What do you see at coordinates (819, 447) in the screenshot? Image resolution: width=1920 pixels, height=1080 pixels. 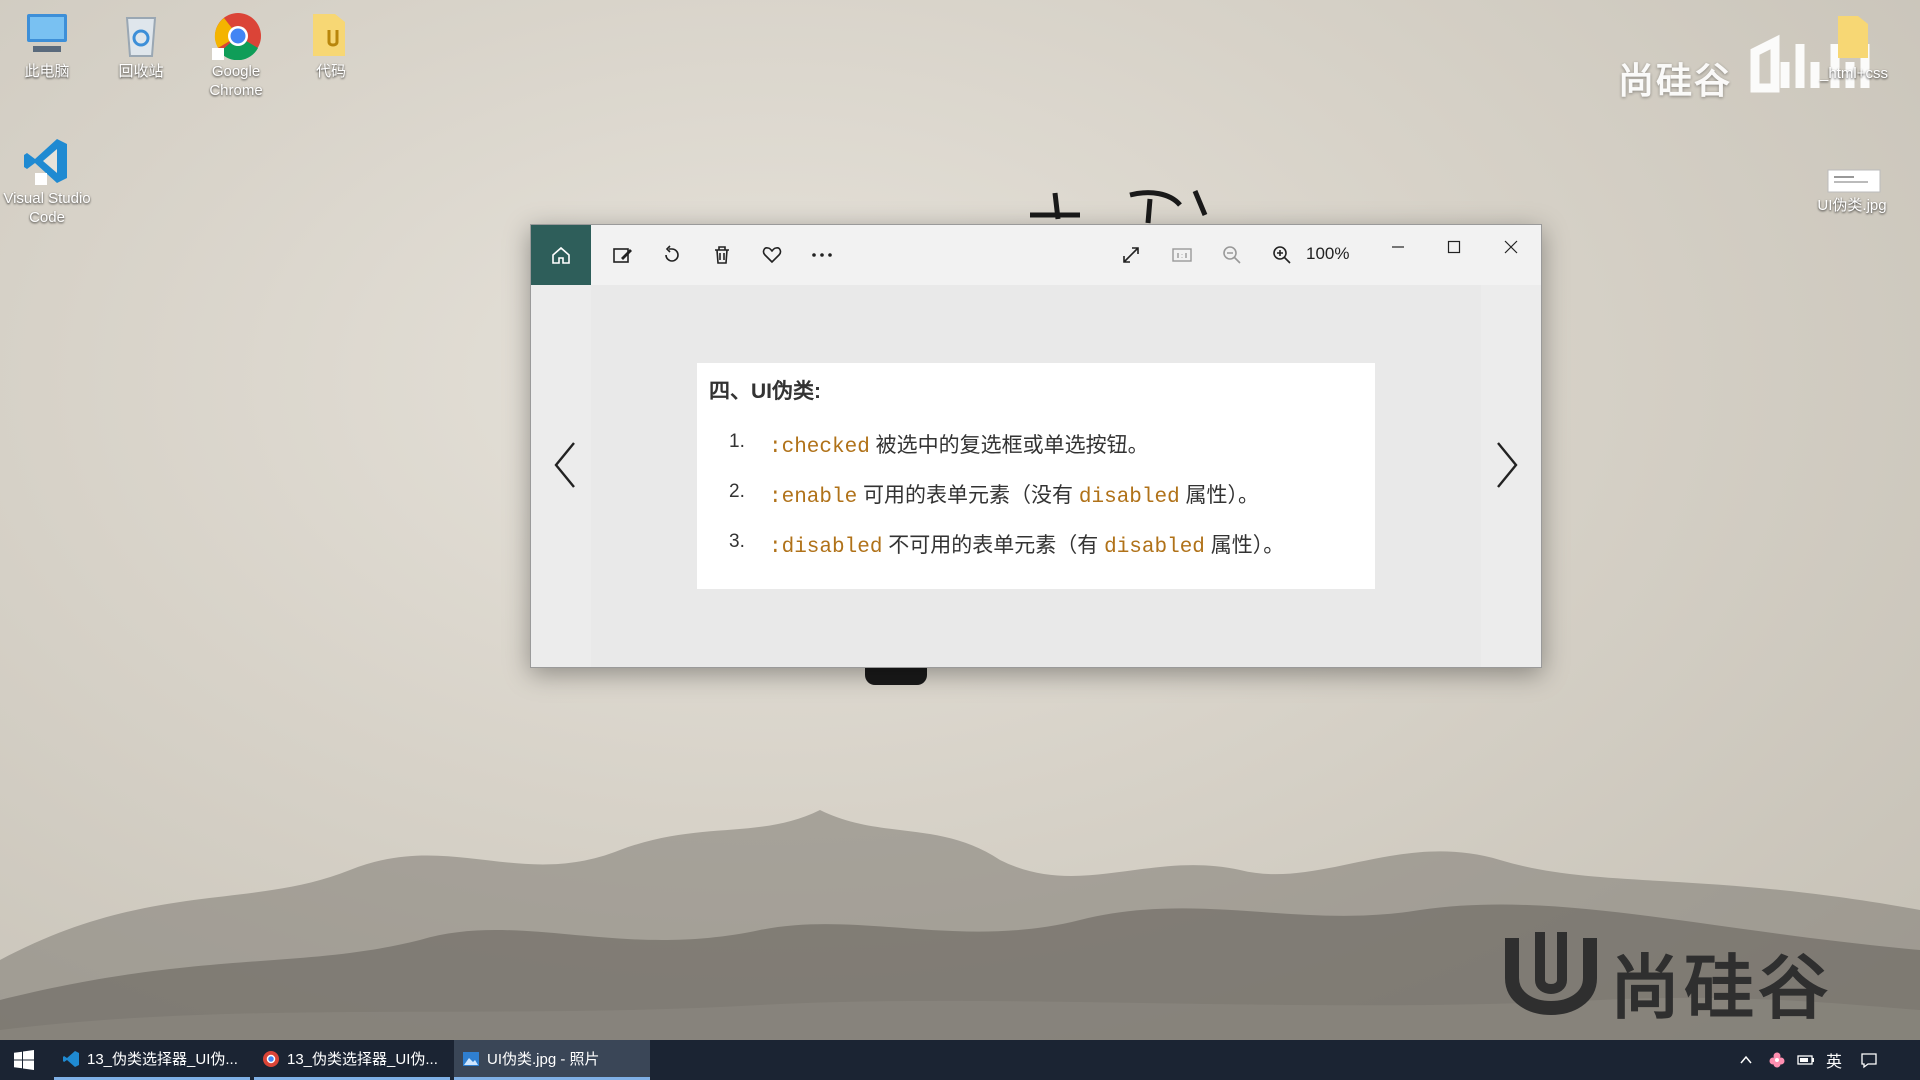 I see `code-snippet: :checked` at bounding box center [819, 447].